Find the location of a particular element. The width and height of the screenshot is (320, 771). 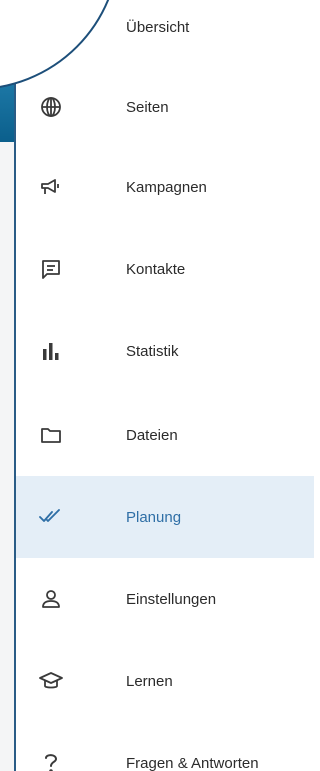

sidebar-item-settings: Einstellungen is located at coordinates (165, 599).